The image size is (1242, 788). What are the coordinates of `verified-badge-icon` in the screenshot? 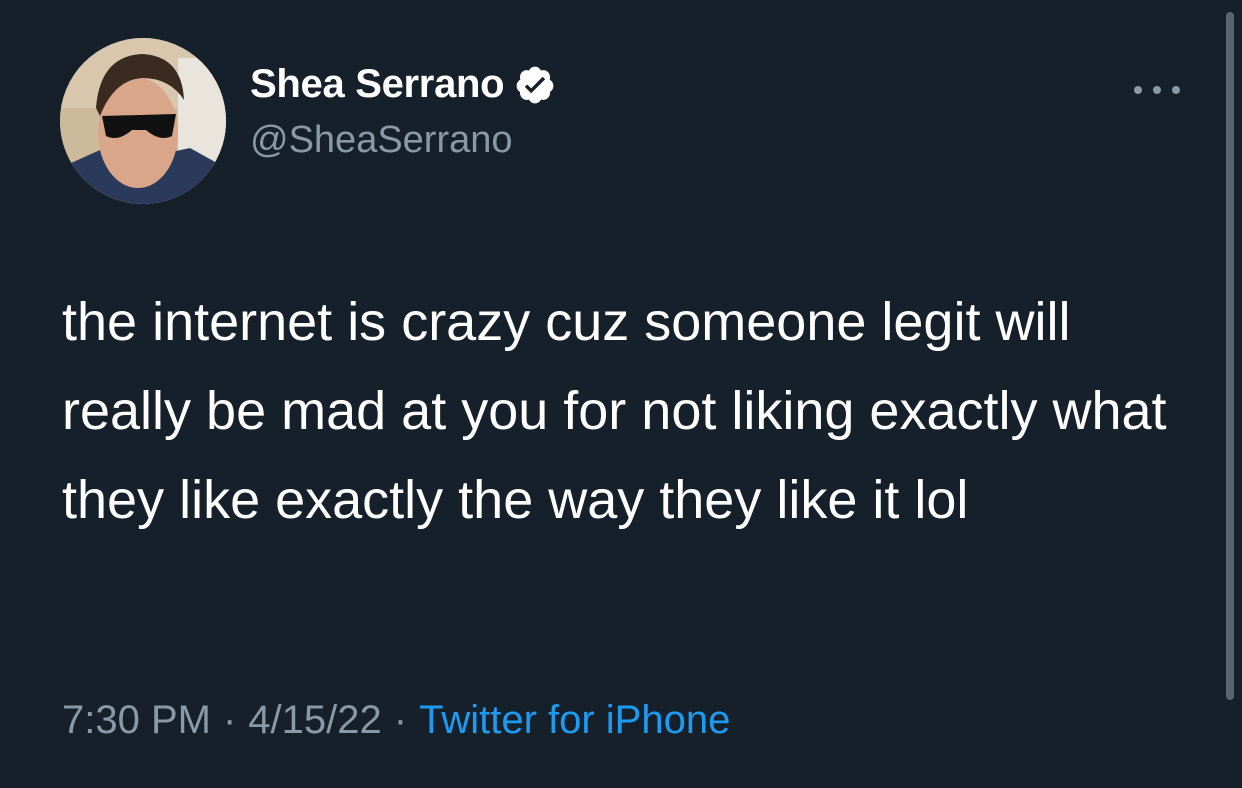 It's located at (535, 85).